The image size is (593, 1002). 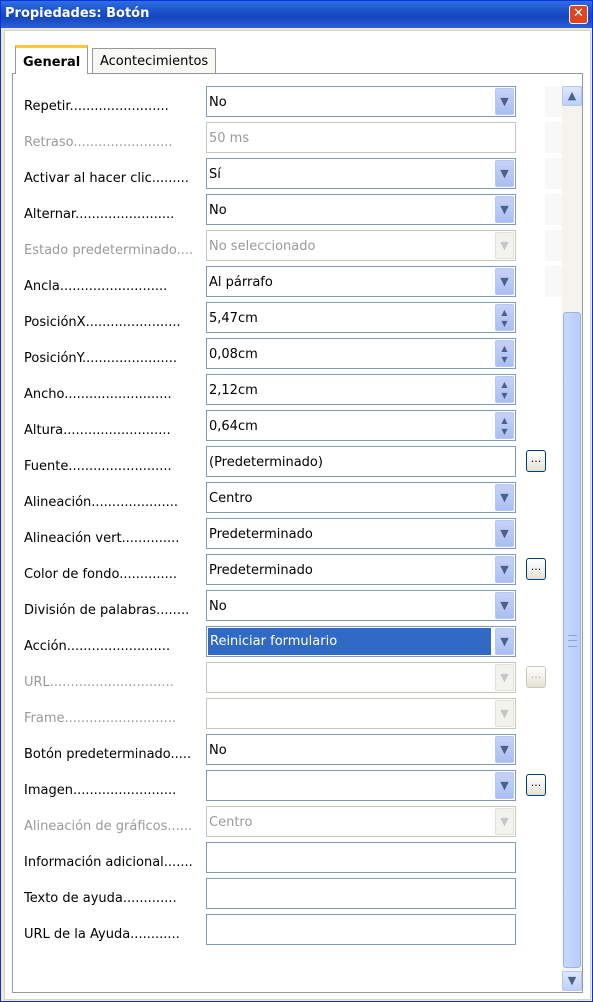 What do you see at coordinates (233, 390) in the screenshot?
I see `field-value: 2,12cm` at bounding box center [233, 390].